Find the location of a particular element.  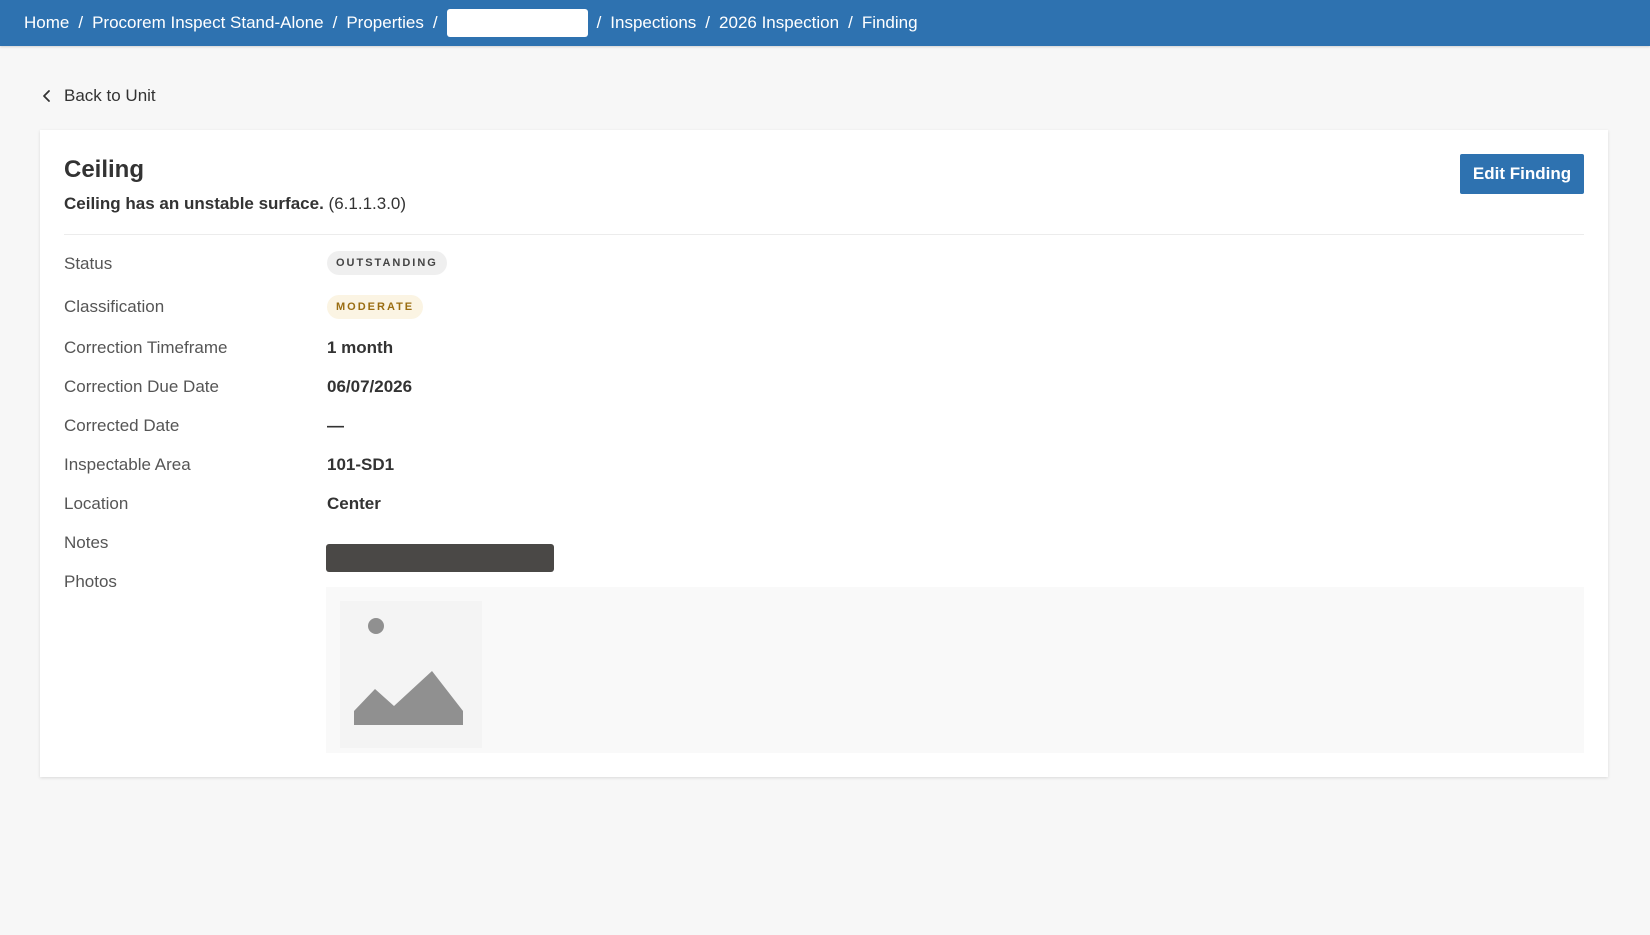

photos-gallery is located at coordinates (955, 670).